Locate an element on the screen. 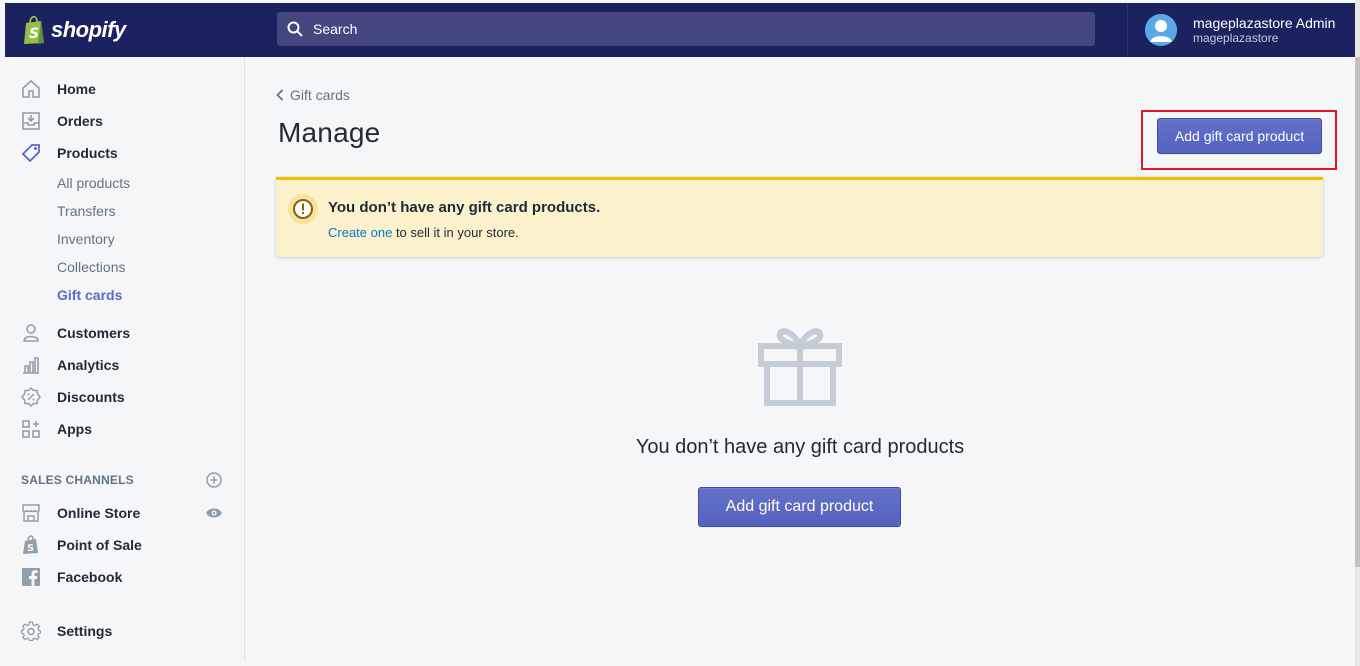 The width and height of the screenshot is (1360, 666). sidebar-item-customers: Customers is located at coordinates (67, 333).